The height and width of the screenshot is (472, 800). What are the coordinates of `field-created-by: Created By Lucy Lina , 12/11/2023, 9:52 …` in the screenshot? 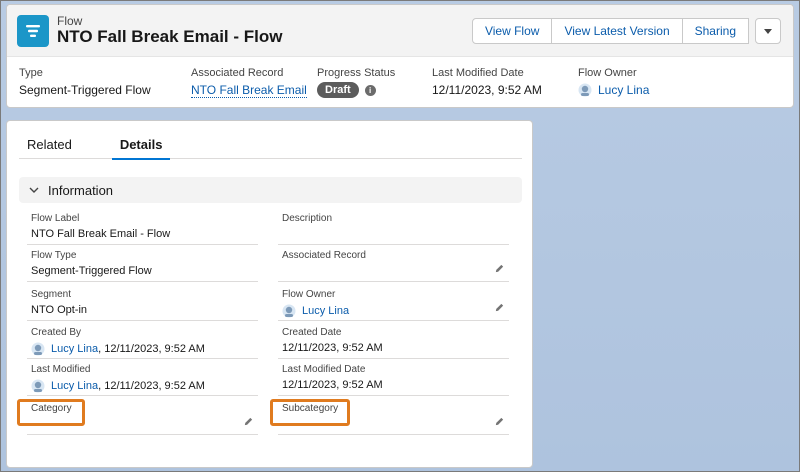 It's located at (142, 341).